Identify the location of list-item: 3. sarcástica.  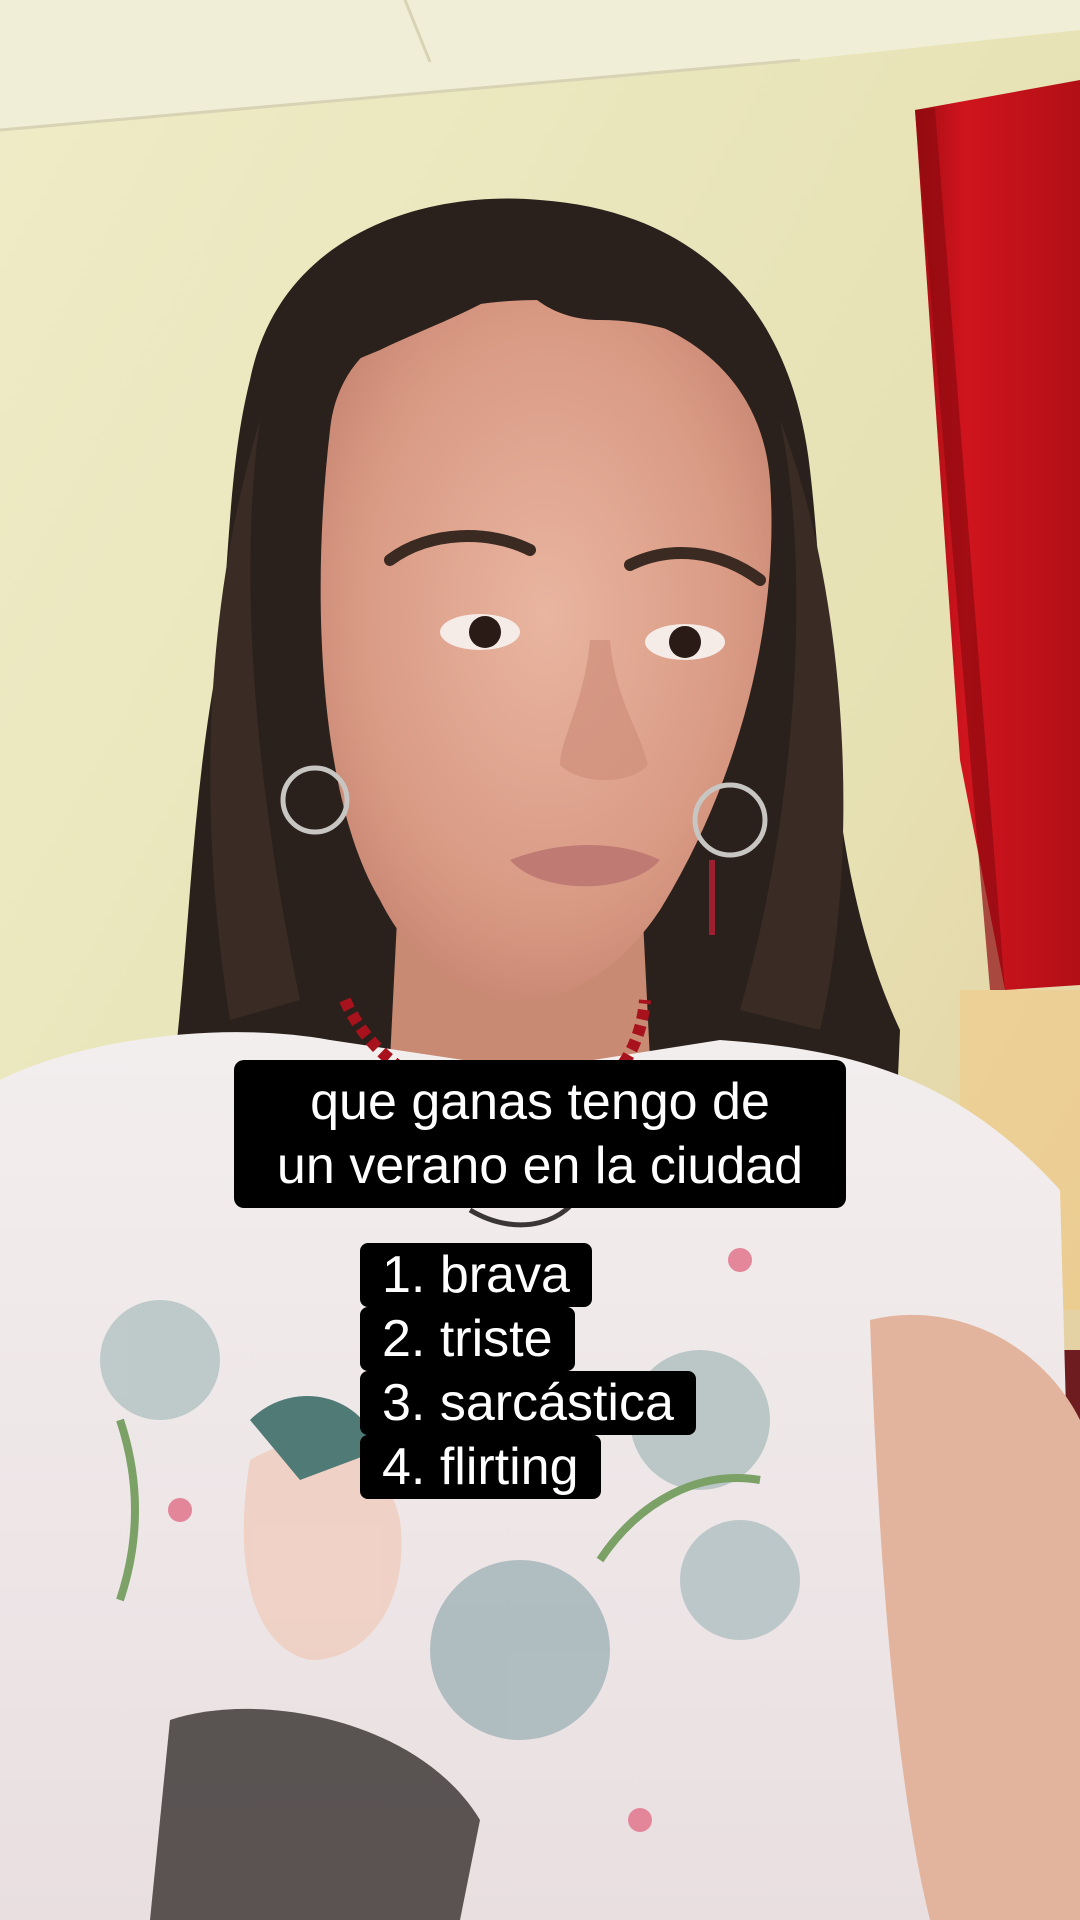
(528, 1403).